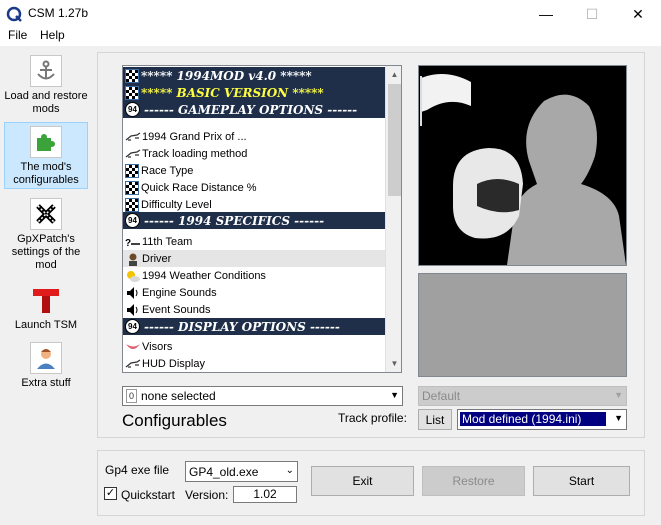 The image size is (661, 525). I want to click on tsm-icon, so click(46, 300).